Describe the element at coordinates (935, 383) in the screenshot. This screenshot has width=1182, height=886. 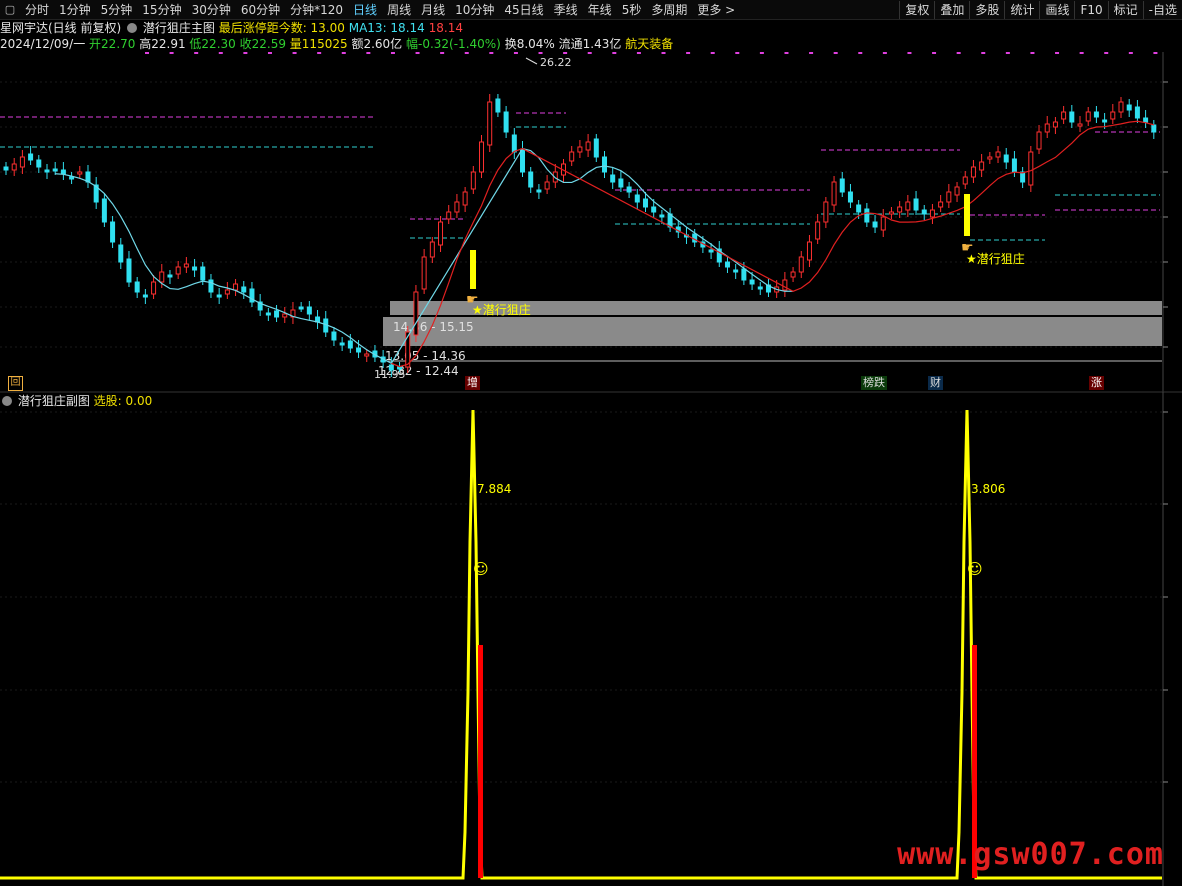
I see `marker-cai: 财` at that location.